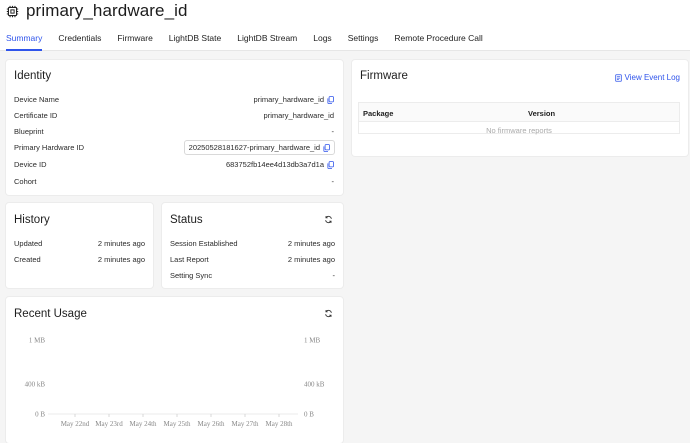  Describe the element at coordinates (75, 424) in the screenshot. I see `x-tick-label: May 22nd` at that location.